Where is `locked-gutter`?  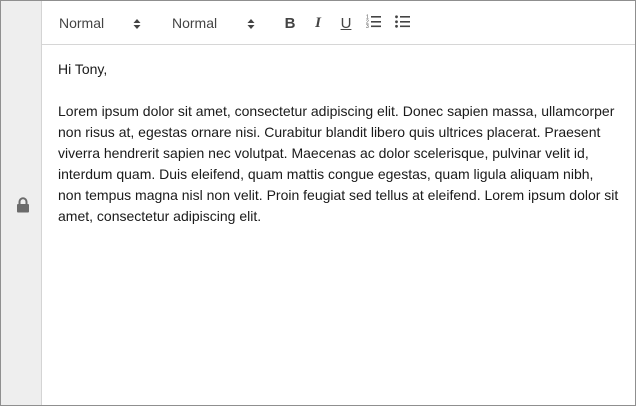 locked-gutter is located at coordinates (21, 203).